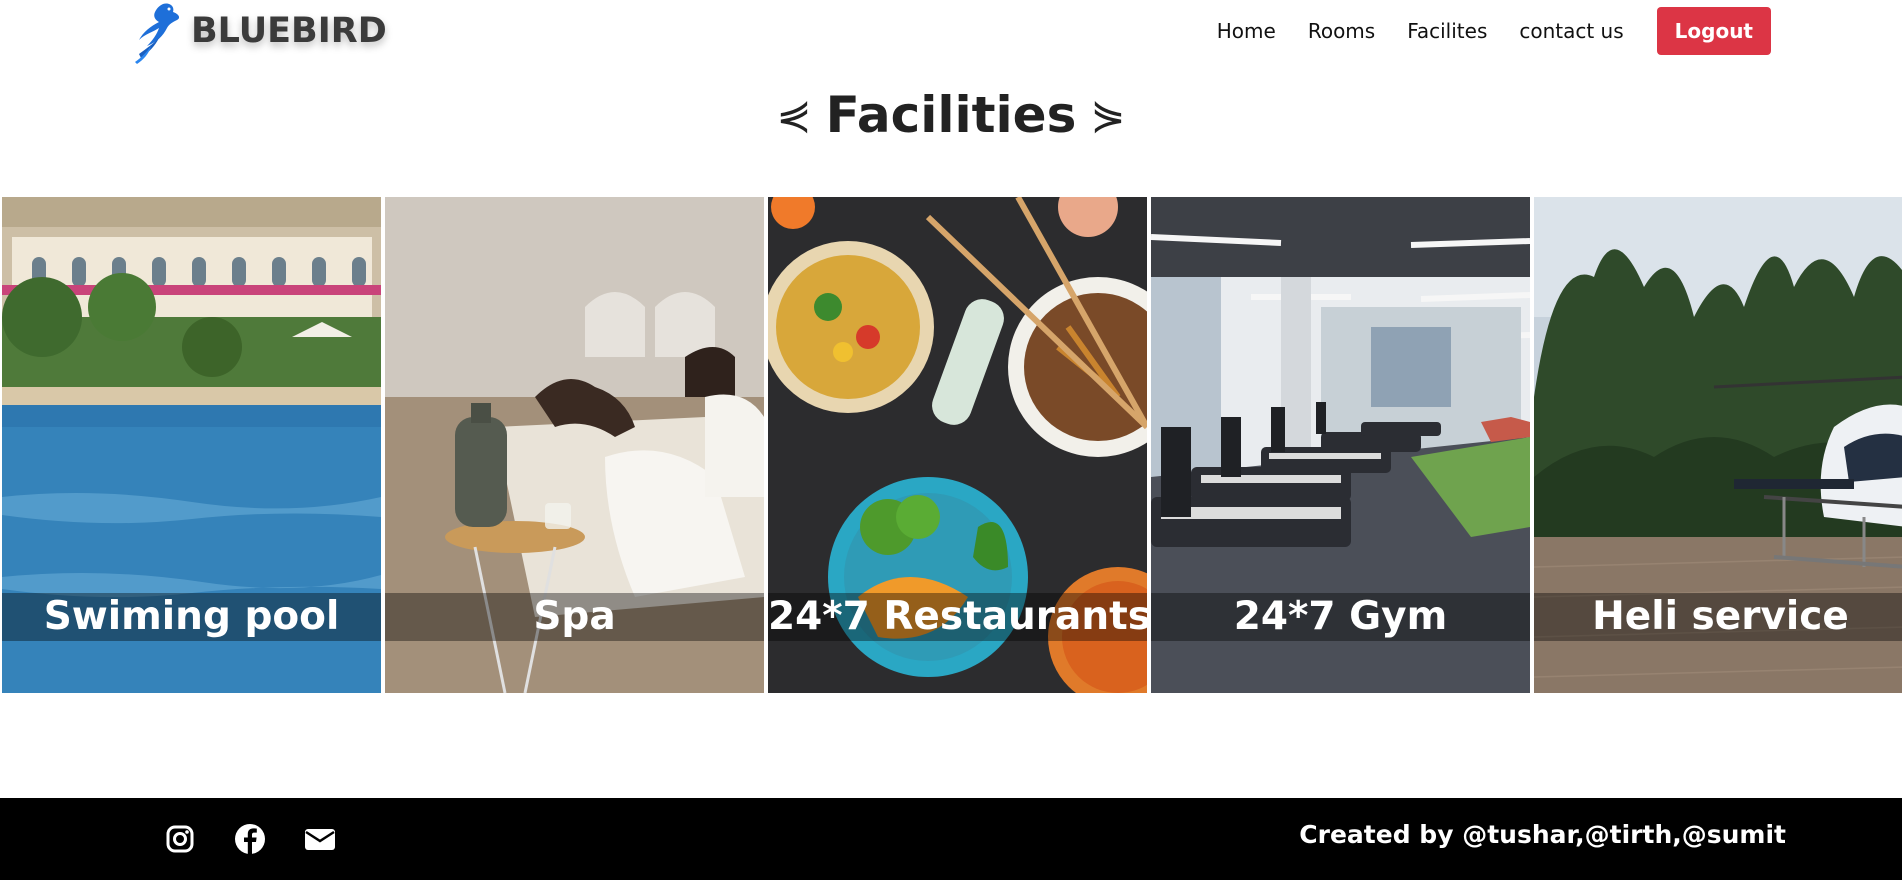 The image size is (1902, 880). Describe the element at coordinates (180, 839) in the screenshot. I see `instagram-icon` at that location.